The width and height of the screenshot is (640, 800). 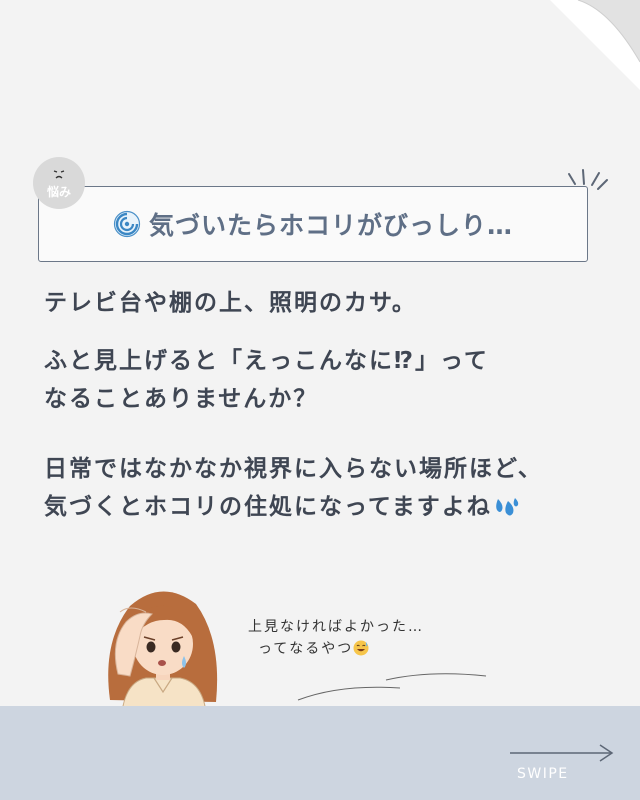 What do you see at coordinates (266, 380) in the screenshot?
I see `paragraph-2: ふと見上げると「えっこんなに⁉」って なることありませんか？` at bounding box center [266, 380].